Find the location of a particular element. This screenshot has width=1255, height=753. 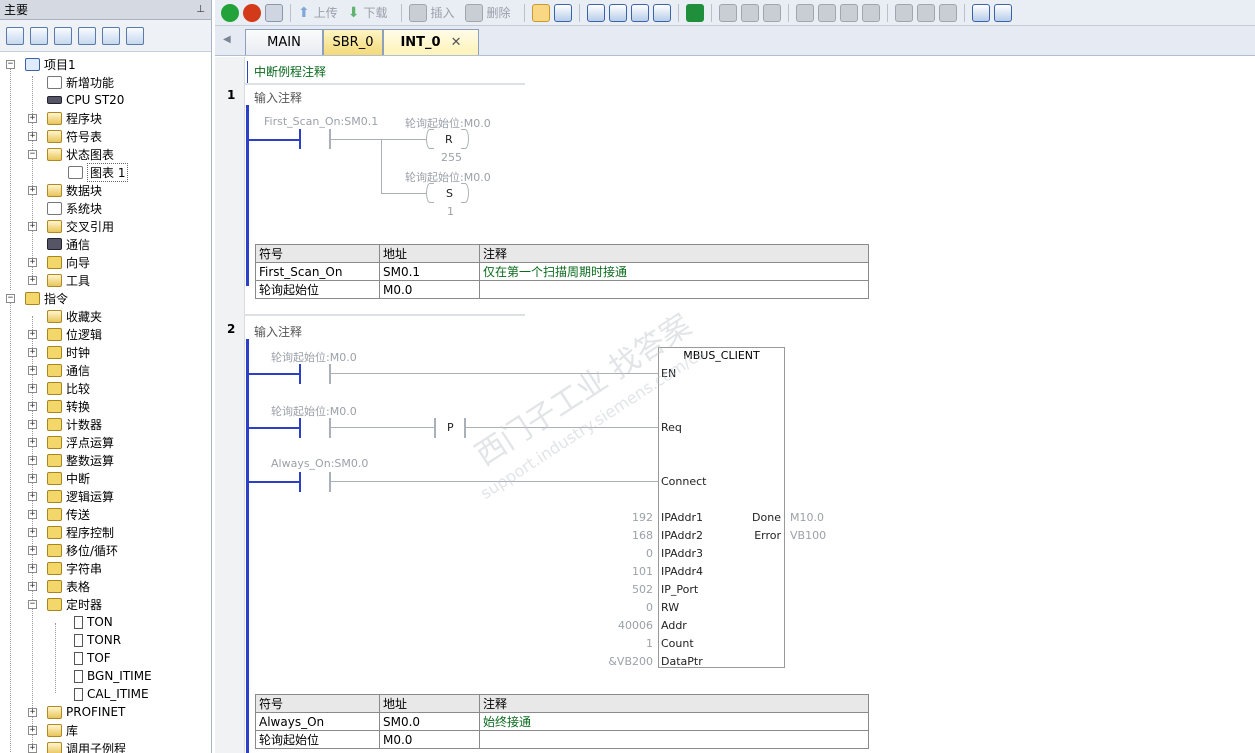

insert-button: 插入 is located at coordinates (443, 12).